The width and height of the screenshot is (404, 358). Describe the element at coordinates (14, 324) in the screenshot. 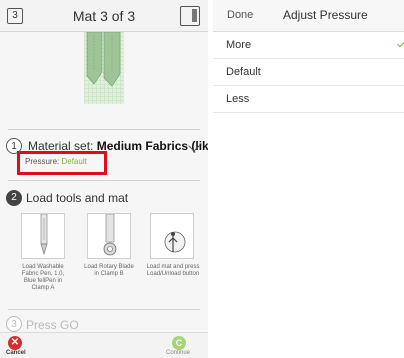

I see `step-3-circle: 3` at that location.